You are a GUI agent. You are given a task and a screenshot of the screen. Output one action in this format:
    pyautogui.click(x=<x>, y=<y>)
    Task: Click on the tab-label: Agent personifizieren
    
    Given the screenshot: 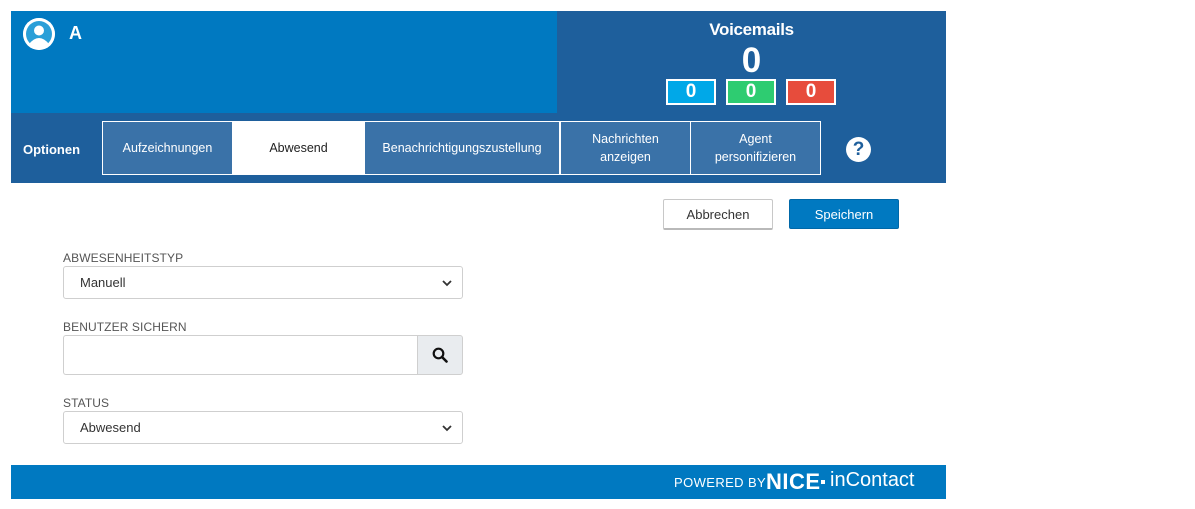 What is the action you would take?
    pyautogui.click(x=755, y=148)
    